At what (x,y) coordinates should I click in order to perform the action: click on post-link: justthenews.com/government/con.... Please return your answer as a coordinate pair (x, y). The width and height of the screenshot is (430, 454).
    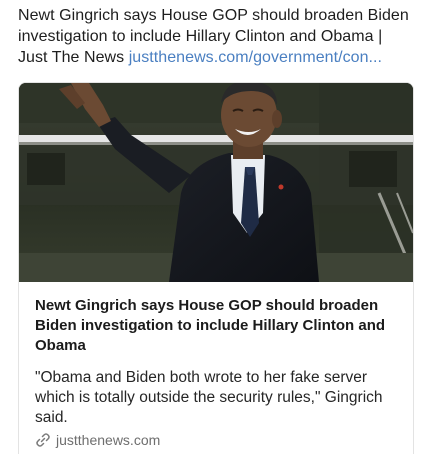
    Looking at the image, I should click on (255, 57).